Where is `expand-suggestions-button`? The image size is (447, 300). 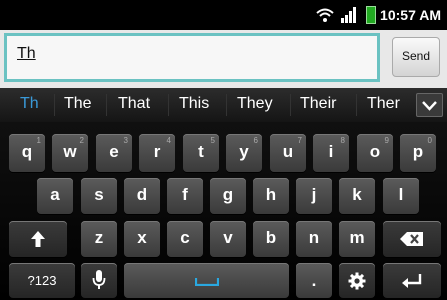
expand-suggestions-button is located at coordinates (429, 105).